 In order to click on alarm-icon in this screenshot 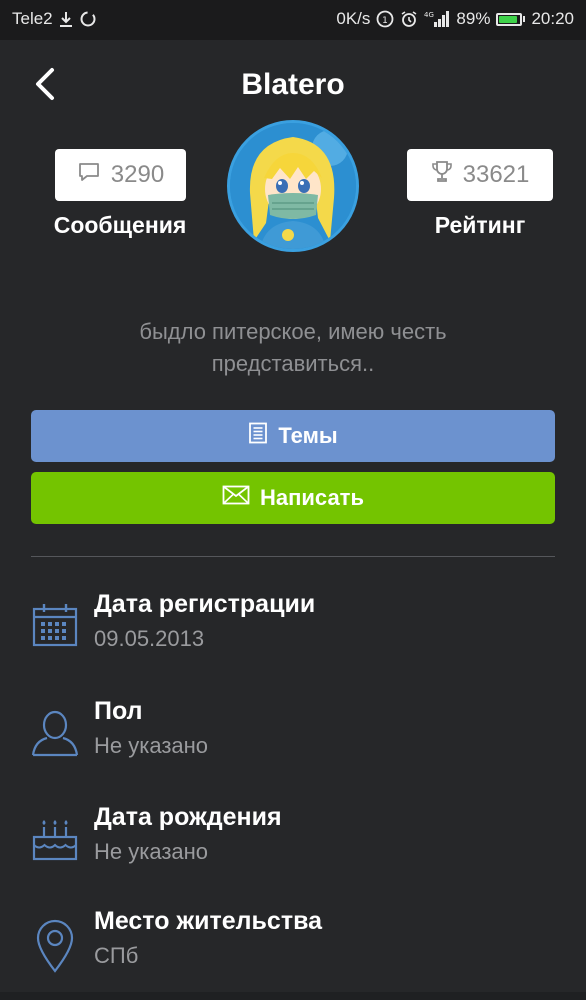, I will do `click(409, 19)`.